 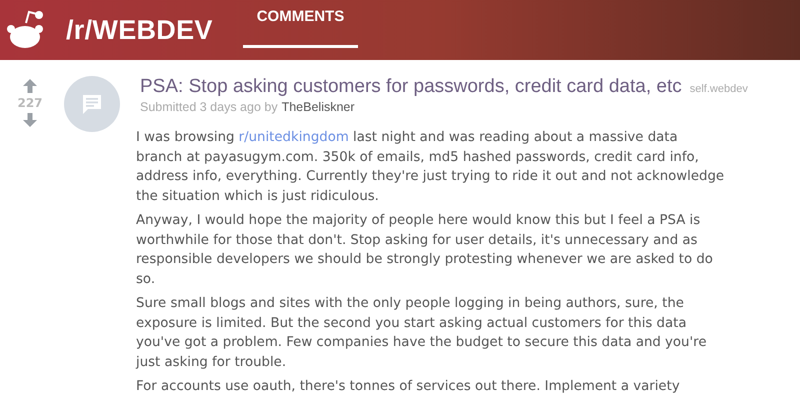 What do you see at coordinates (318, 107) in the screenshot?
I see `author-link: TheBeliskner` at bounding box center [318, 107].